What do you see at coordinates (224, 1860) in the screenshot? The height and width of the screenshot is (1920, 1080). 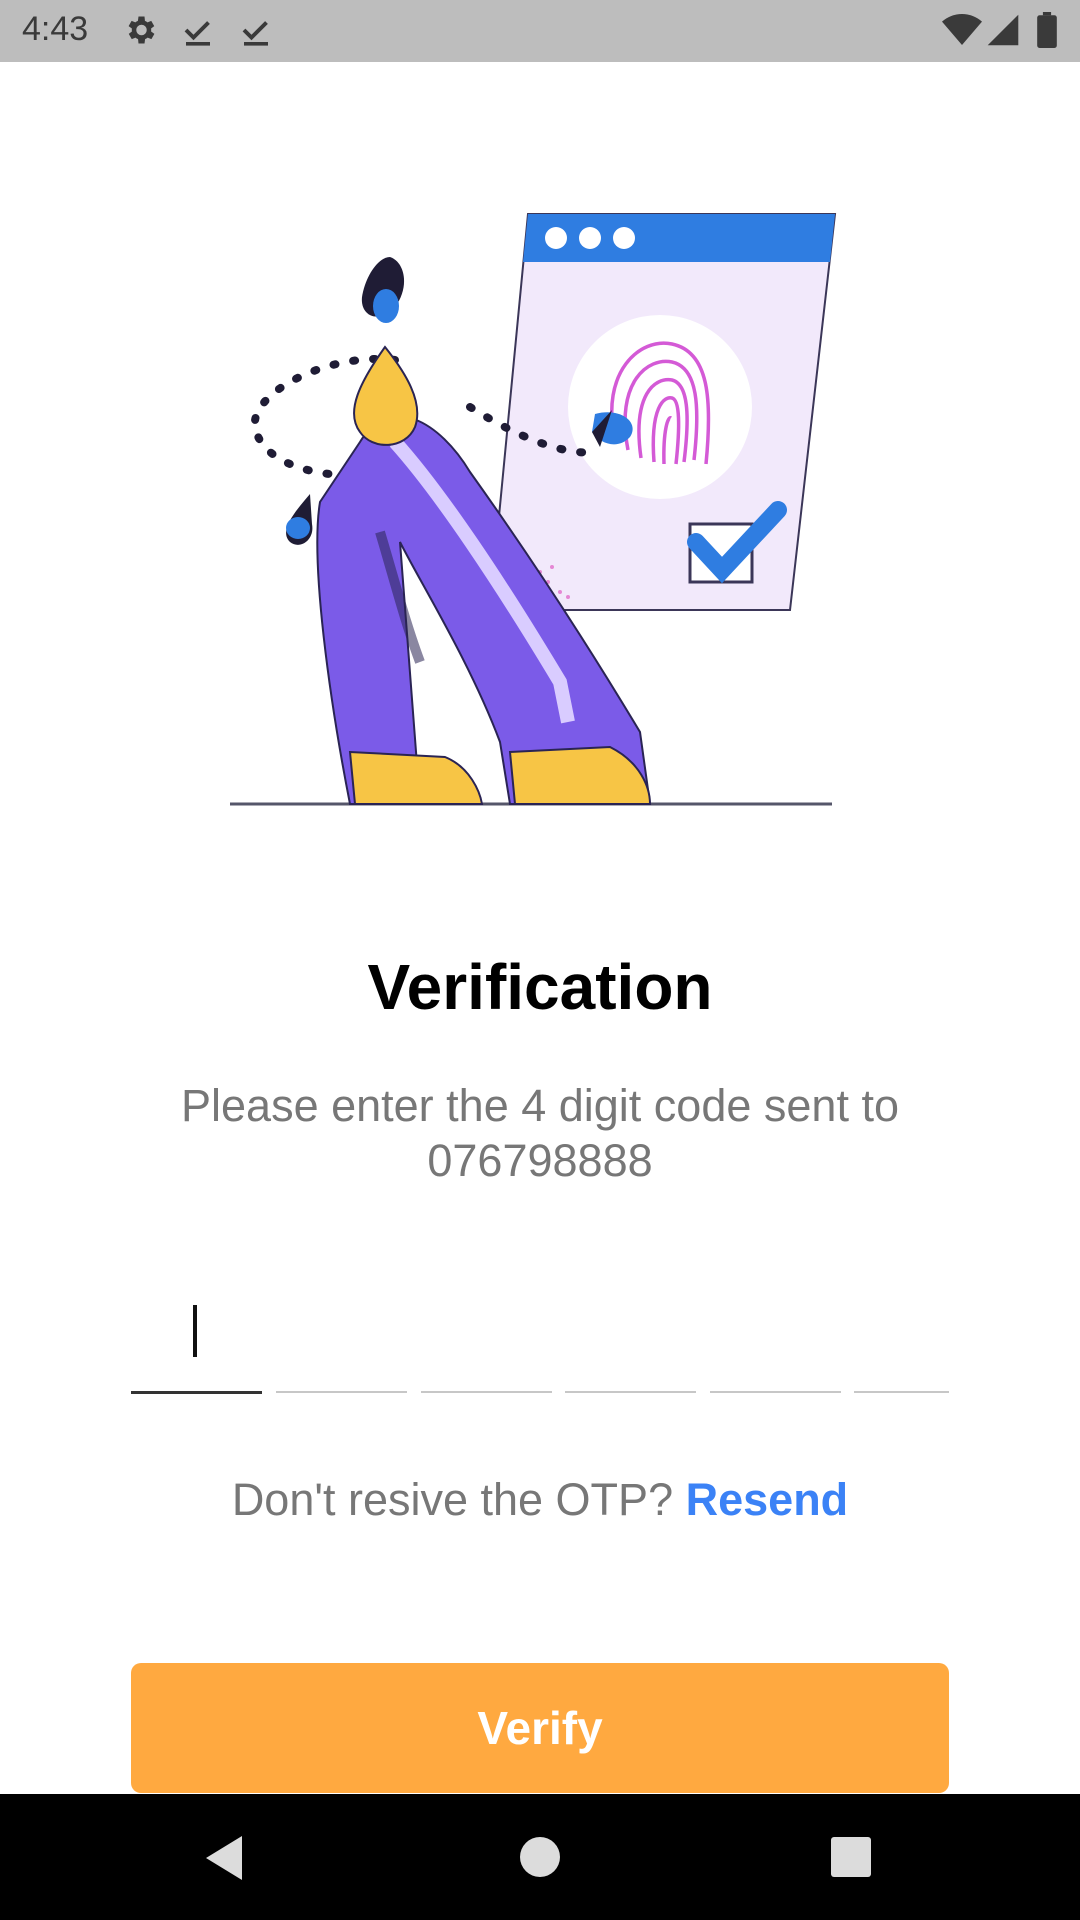 I see `back-icon` at bounding box center [224, 1860].